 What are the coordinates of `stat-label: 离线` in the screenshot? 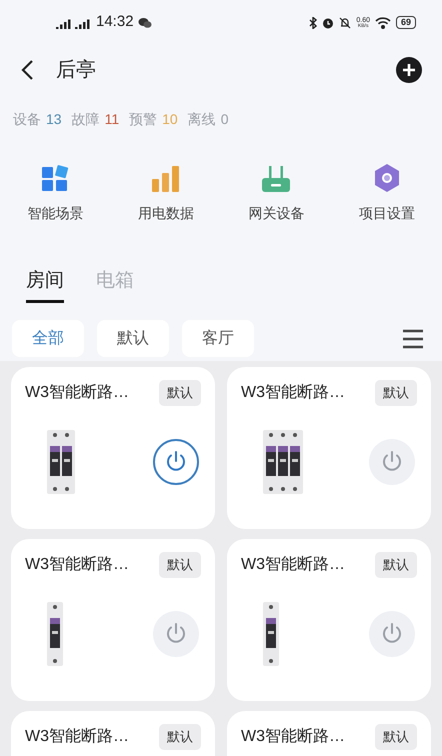 It's located at (202, 119).